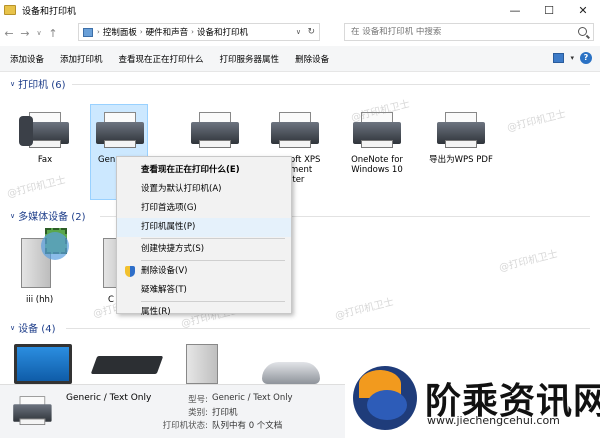 This screenshot has height=438, width=600. I want to click on breadcrumb: › 控制面板 › 硬件和声音 › 设备和打印机 ∨ ↻, so click(199, 32).